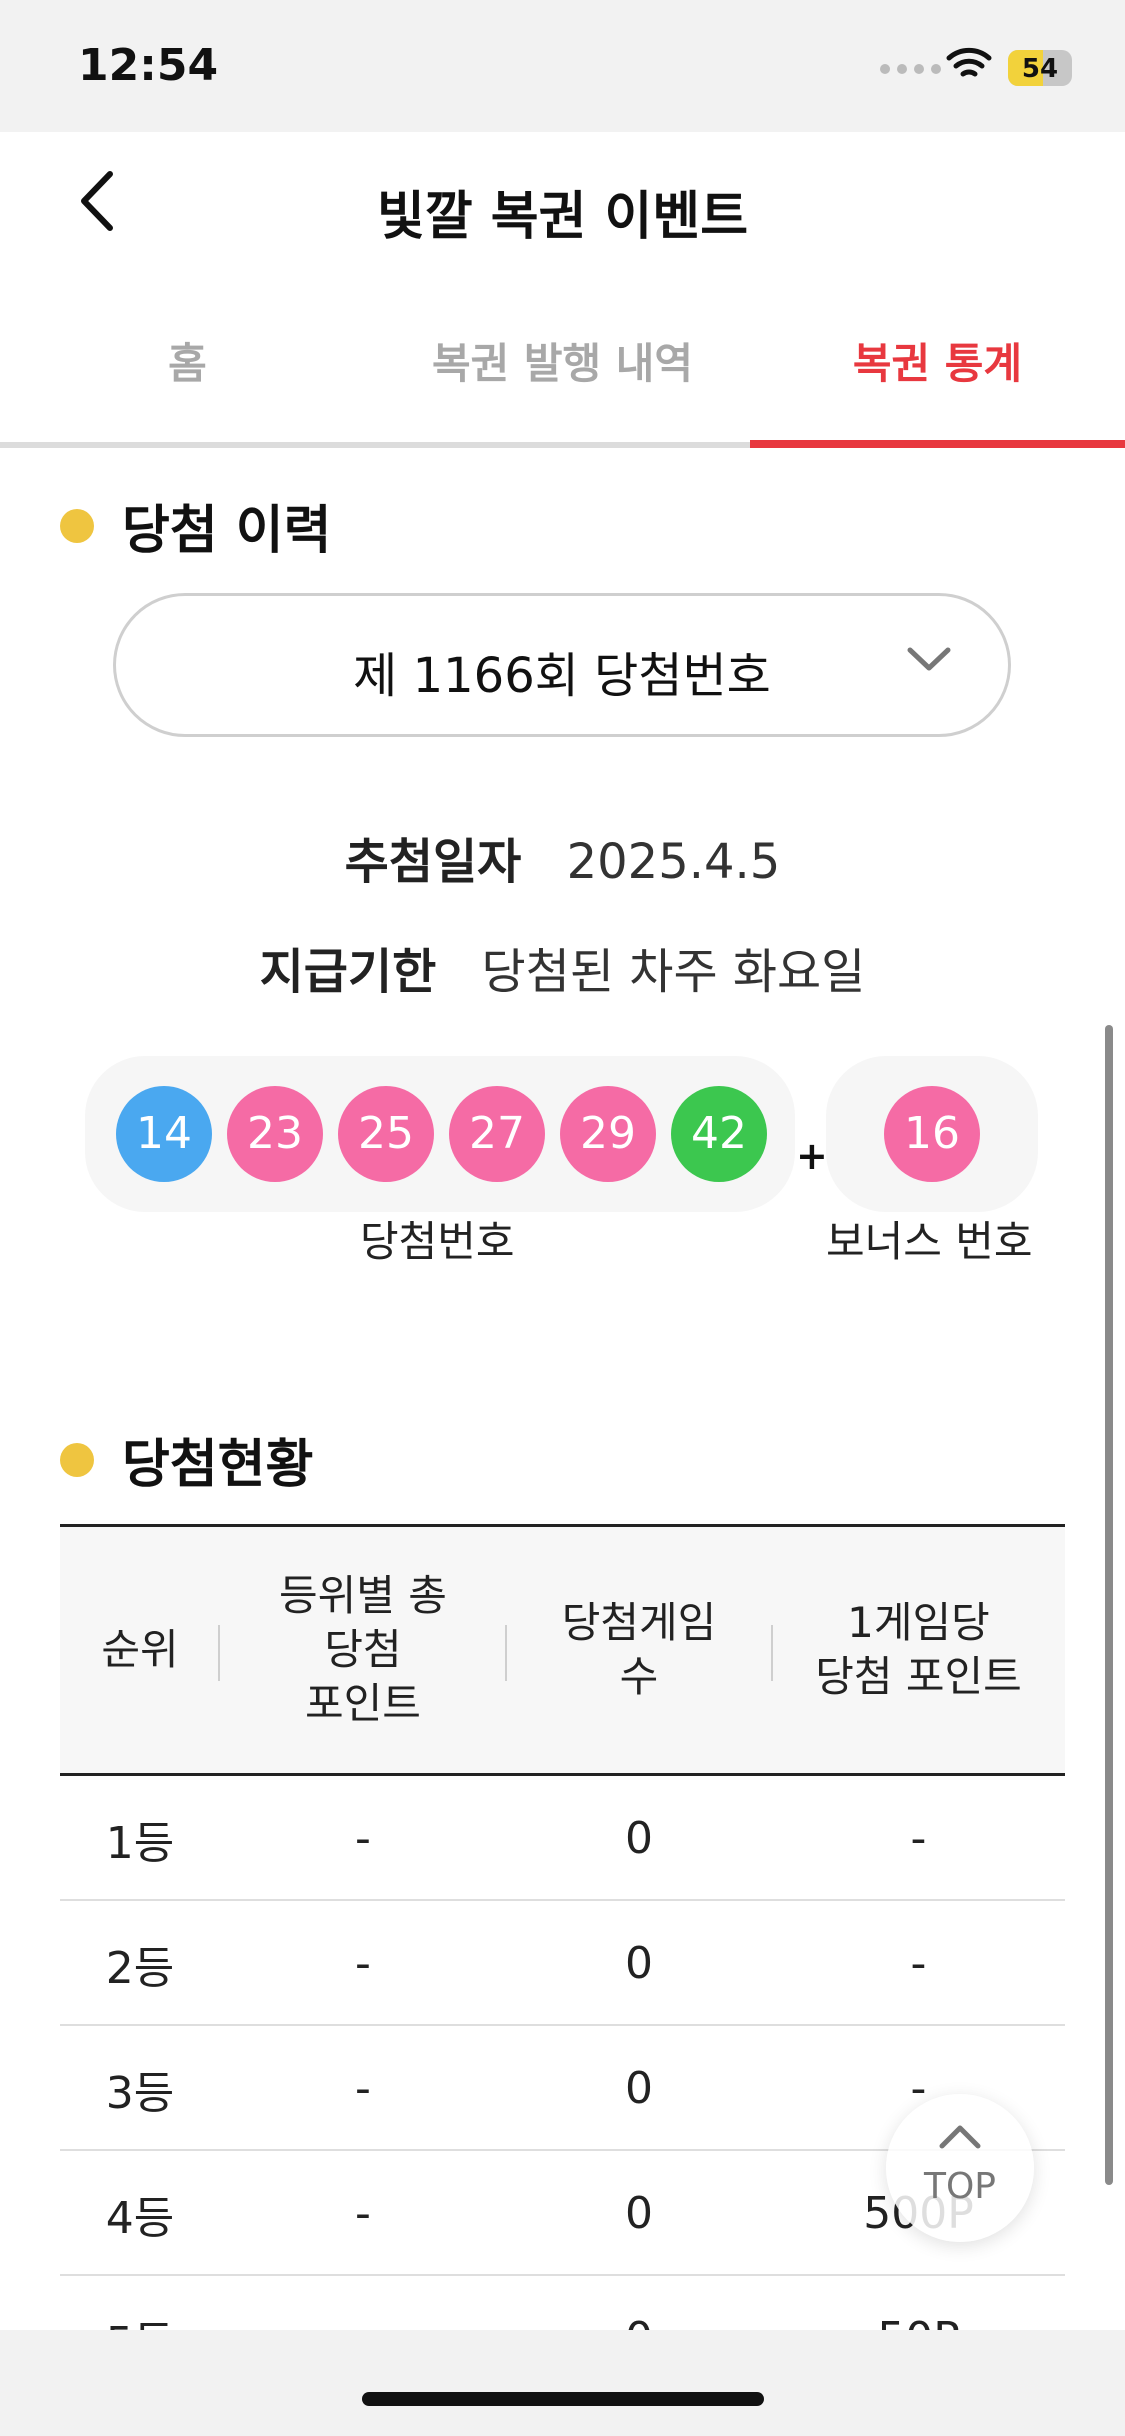 This screenshot has width=1125, height=2436. What do you see at coordinates (218, 1465) in the screenshot?
I see `winning-status-title: 당첨현황` at bounding box center [218, 1465].